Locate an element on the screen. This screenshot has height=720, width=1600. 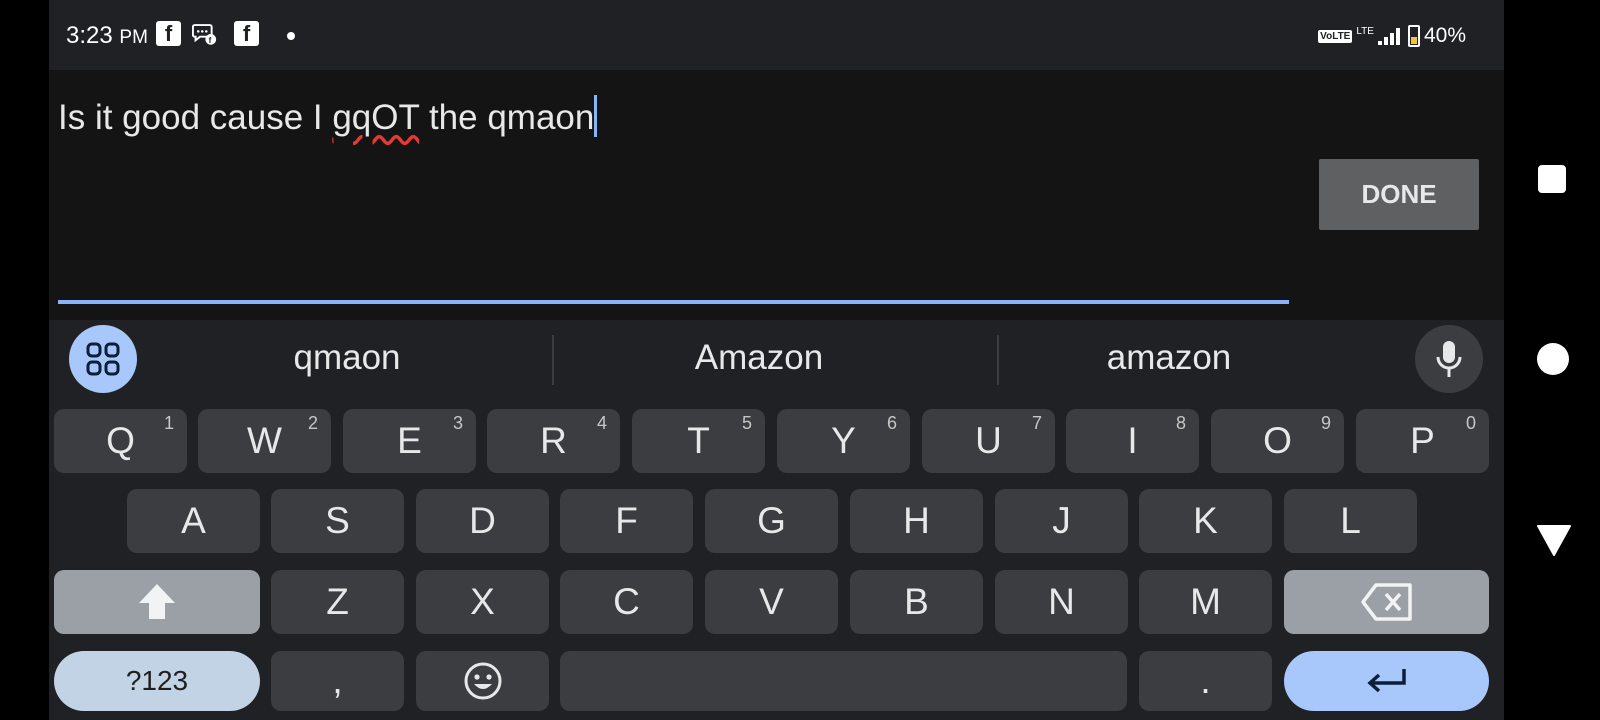
key-h: H is located at coordinates (916, 521).